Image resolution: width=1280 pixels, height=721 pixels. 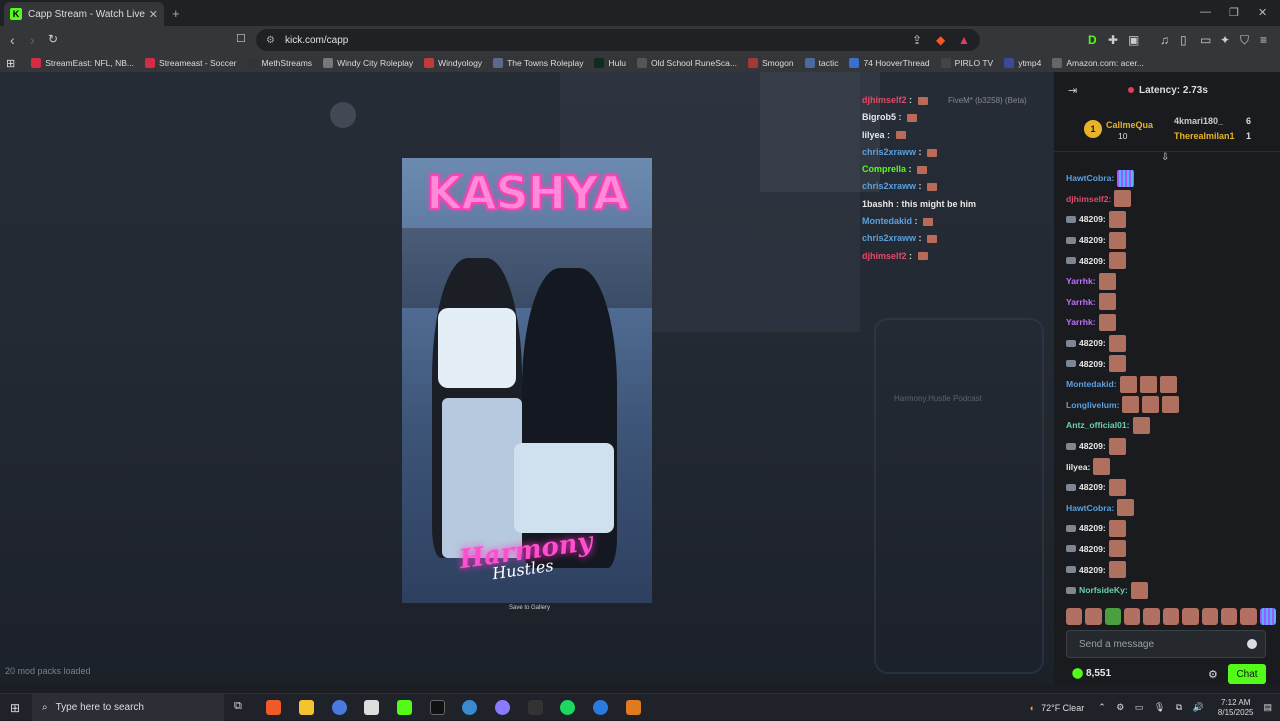 What do you see at coordinates (176, 13) in the screenshot?
I see `new-tab-button: +` at bounding box center [176, 13].